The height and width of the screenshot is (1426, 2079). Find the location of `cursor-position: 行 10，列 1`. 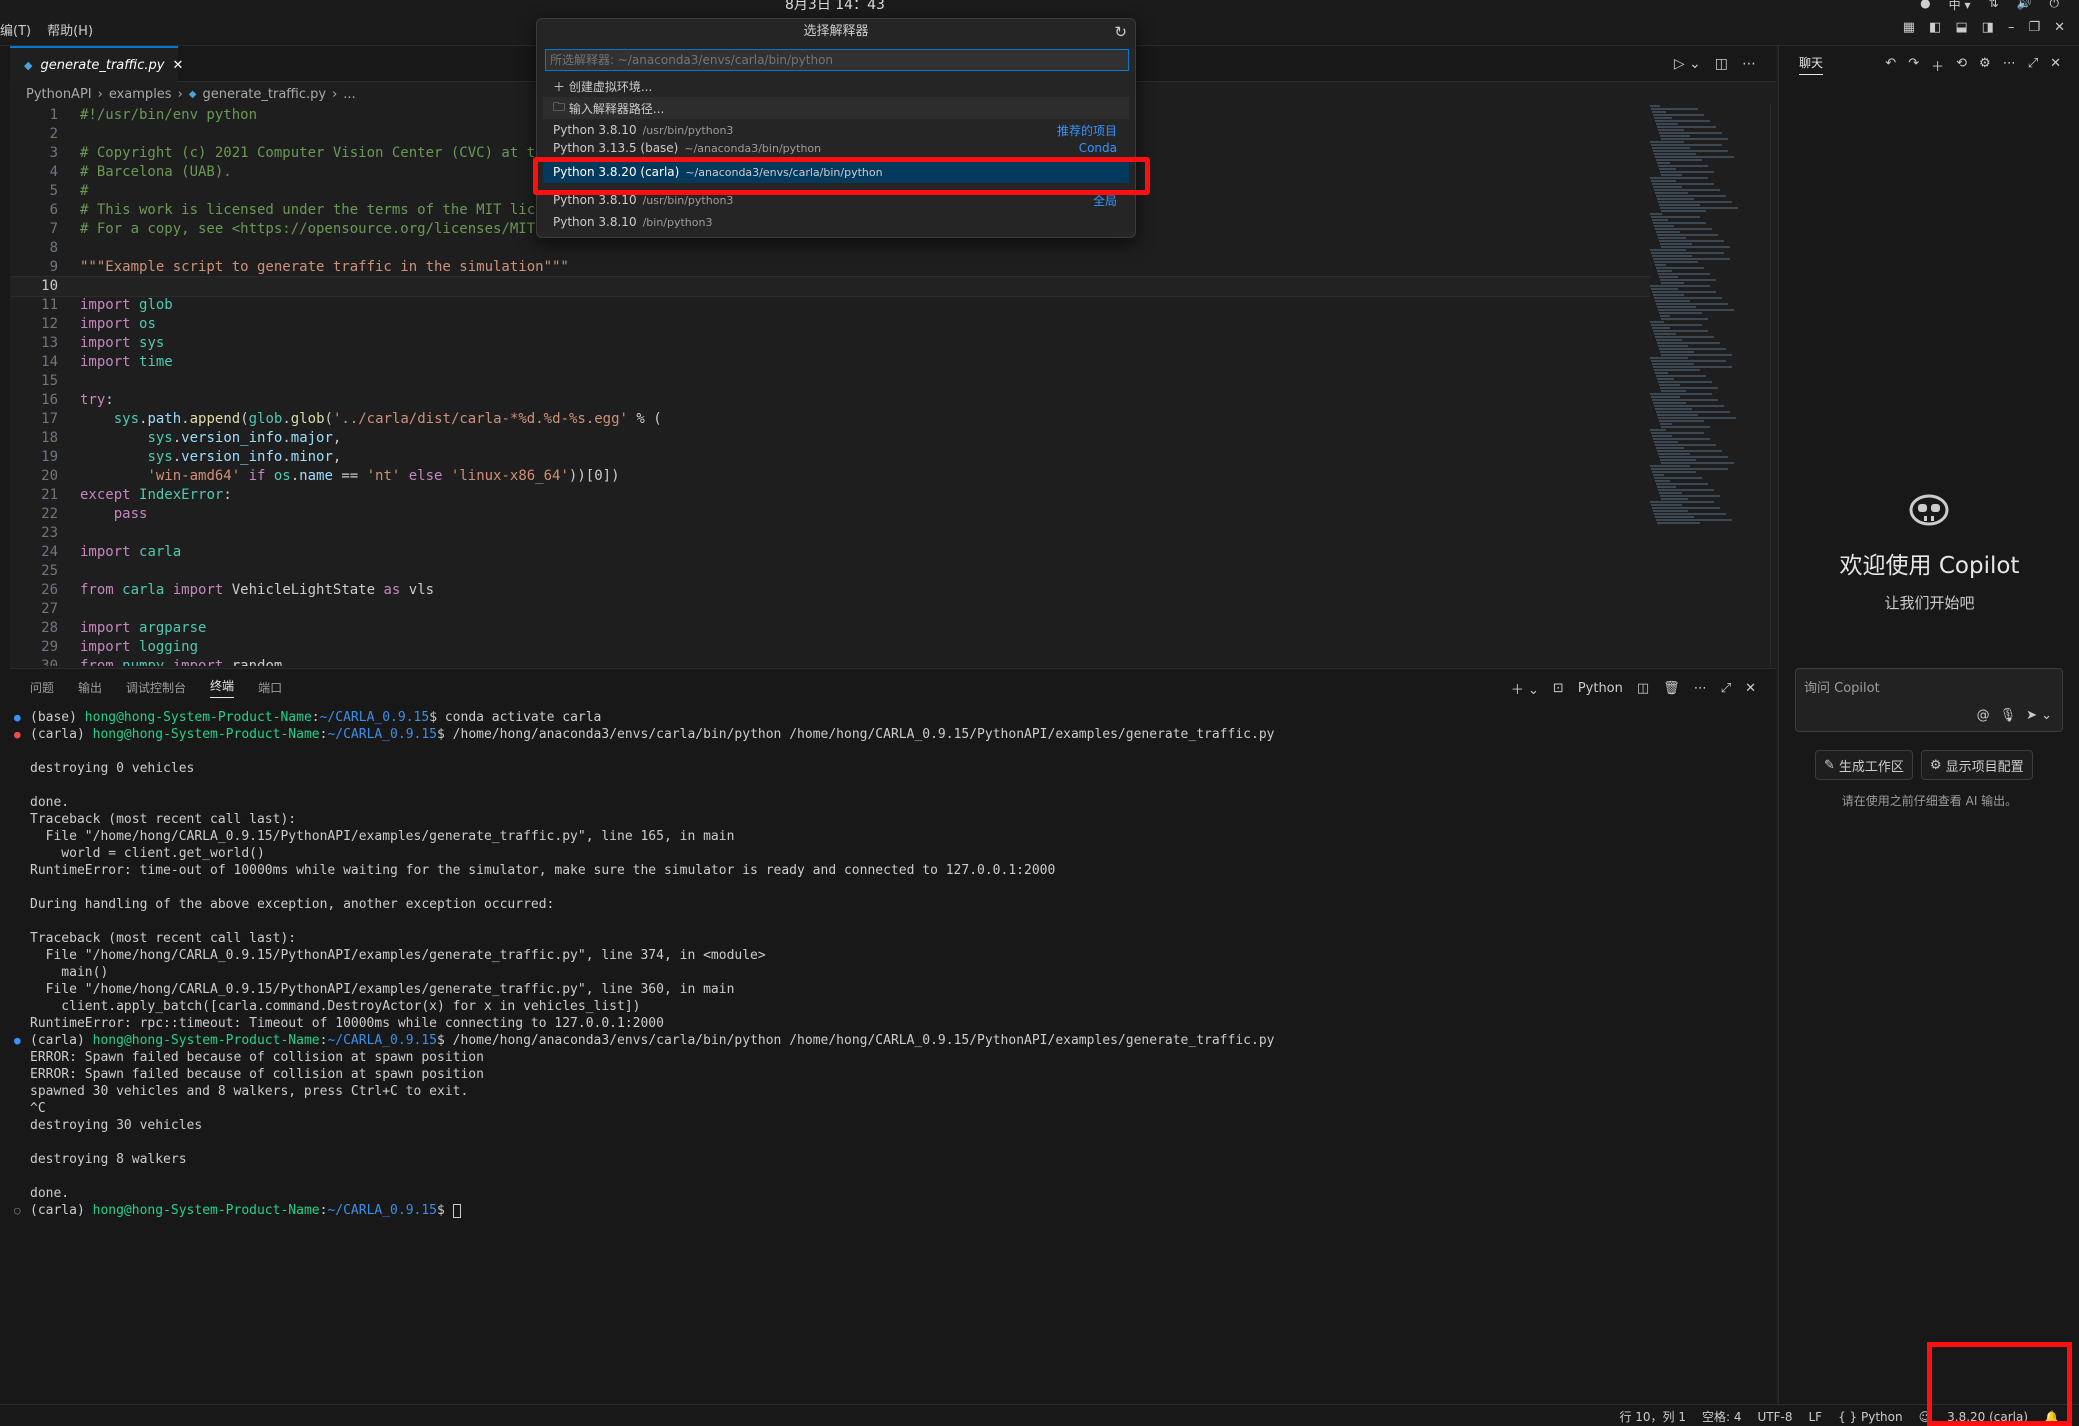

cursor-position: 行 10，列 1 is located at coordinates (1652, 1416).